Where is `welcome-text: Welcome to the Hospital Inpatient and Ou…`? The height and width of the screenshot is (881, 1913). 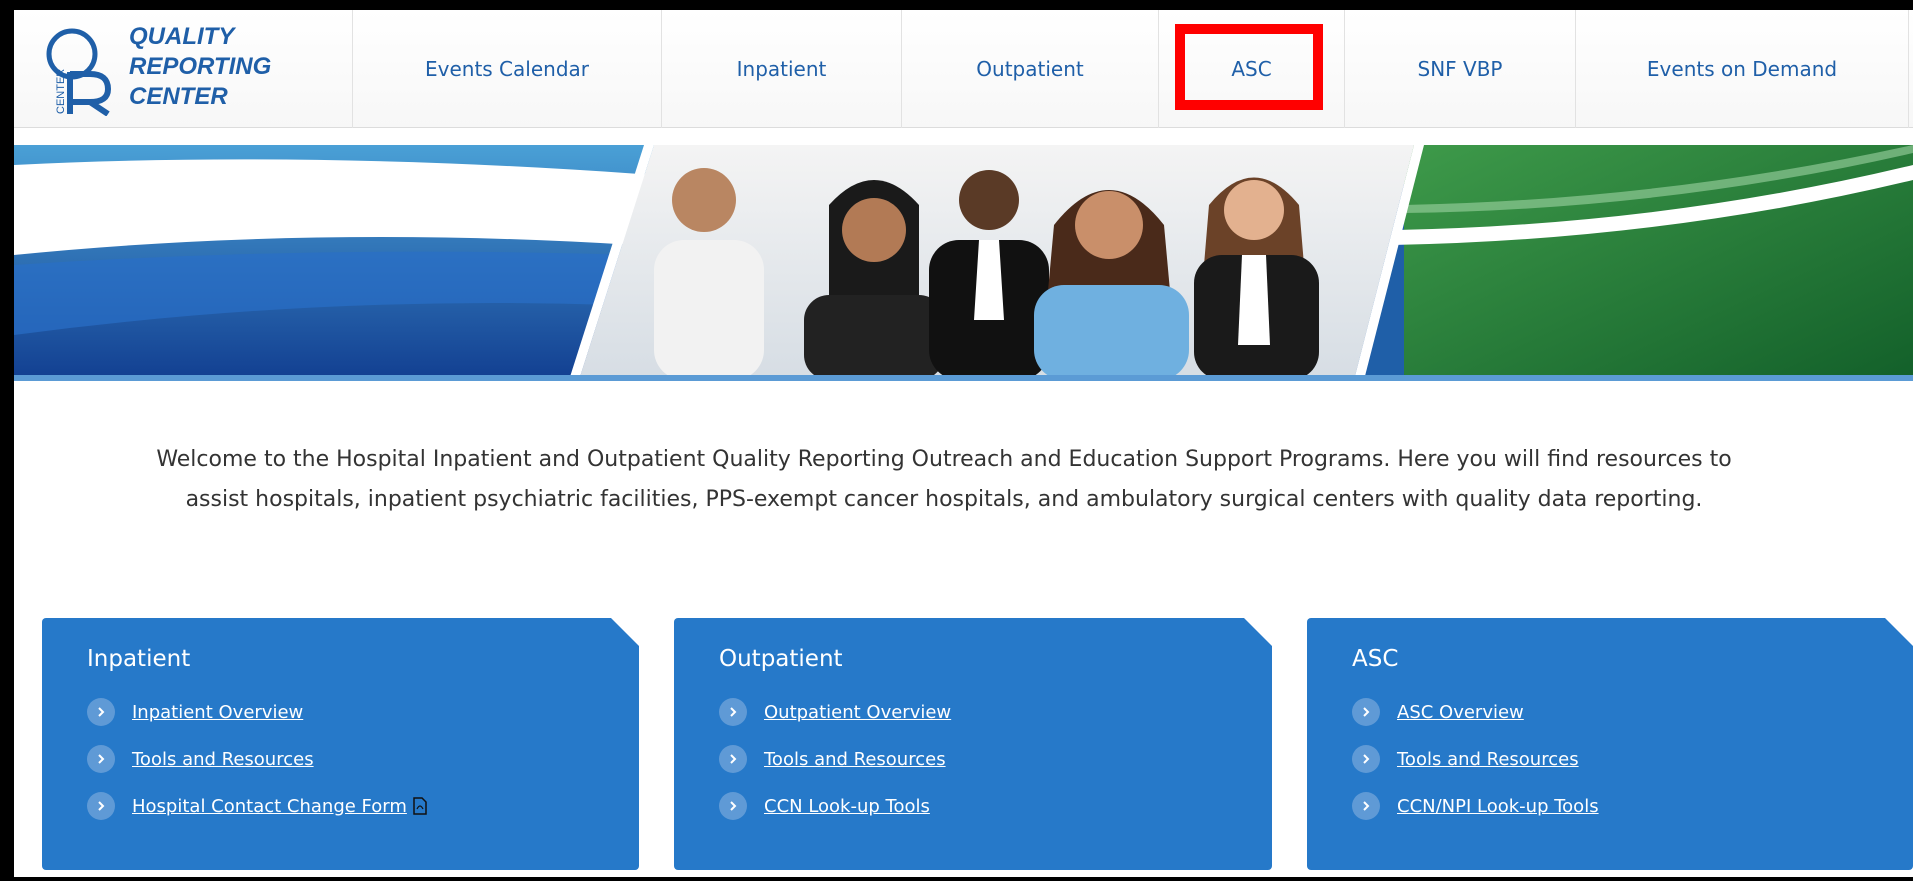 welcome-text: Welcome to the Hospital Inpatient and Ou… is located at coordinates (944, 480).